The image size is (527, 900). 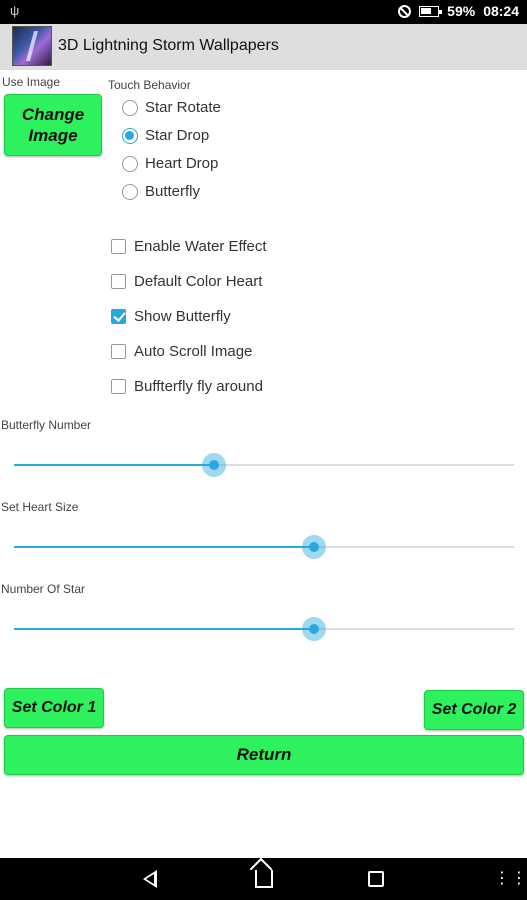 I want to click on system-nav-bar: ⋮⋮, so click(x=263, y=879).